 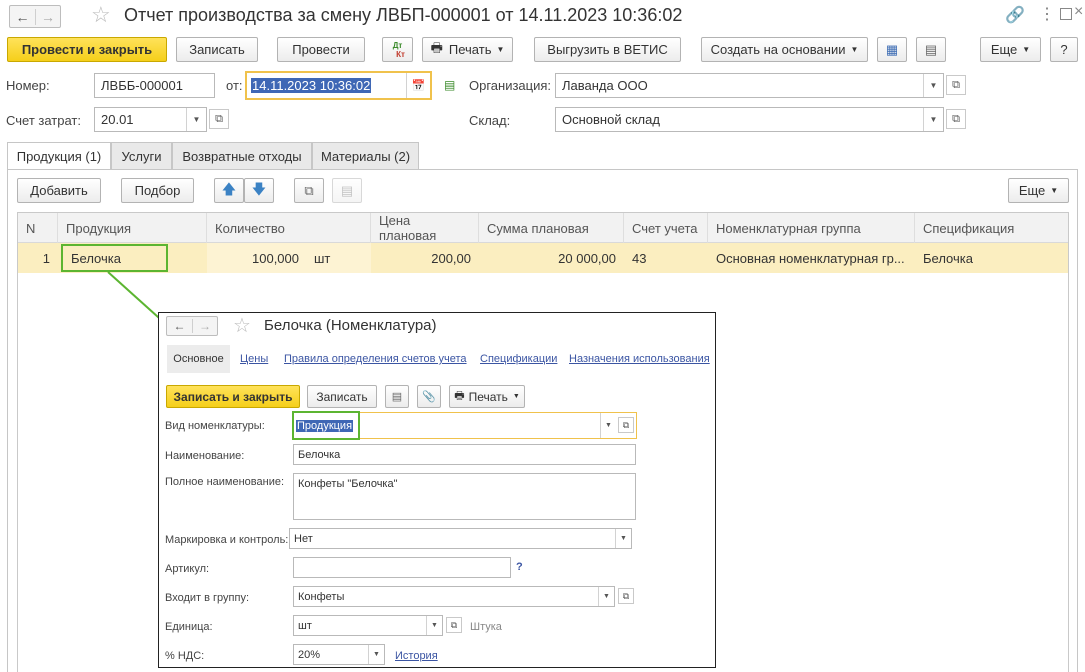 What do you see at coordinates (464, 496) in the screenshot?
I see `full-name-field: Конфеты "Белочка"` at bounding box center [464, 496].